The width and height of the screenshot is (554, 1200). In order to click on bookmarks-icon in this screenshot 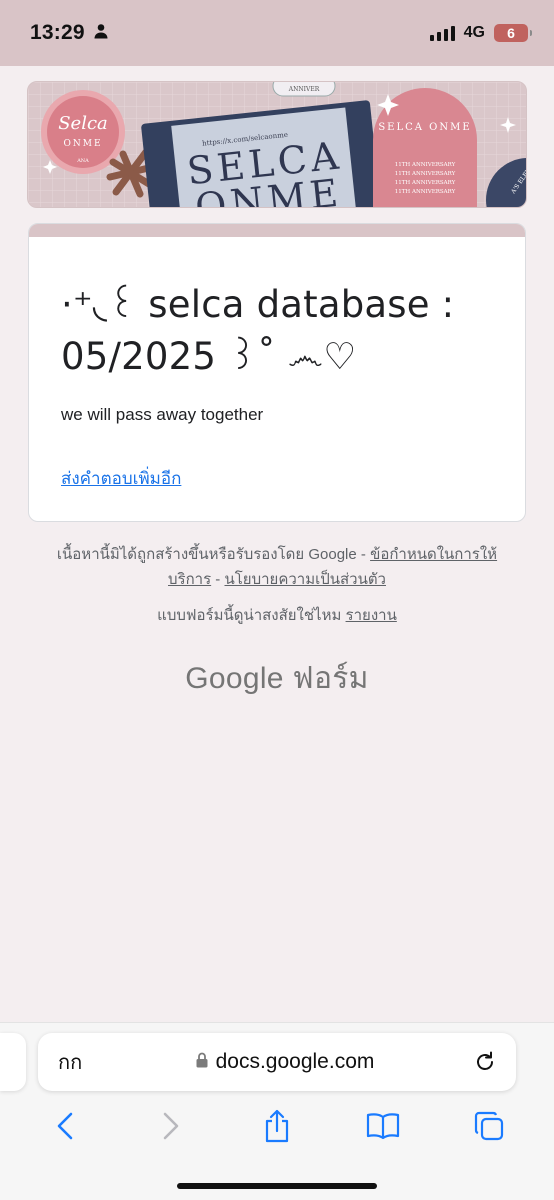, I will do `click(383, 1126)`.